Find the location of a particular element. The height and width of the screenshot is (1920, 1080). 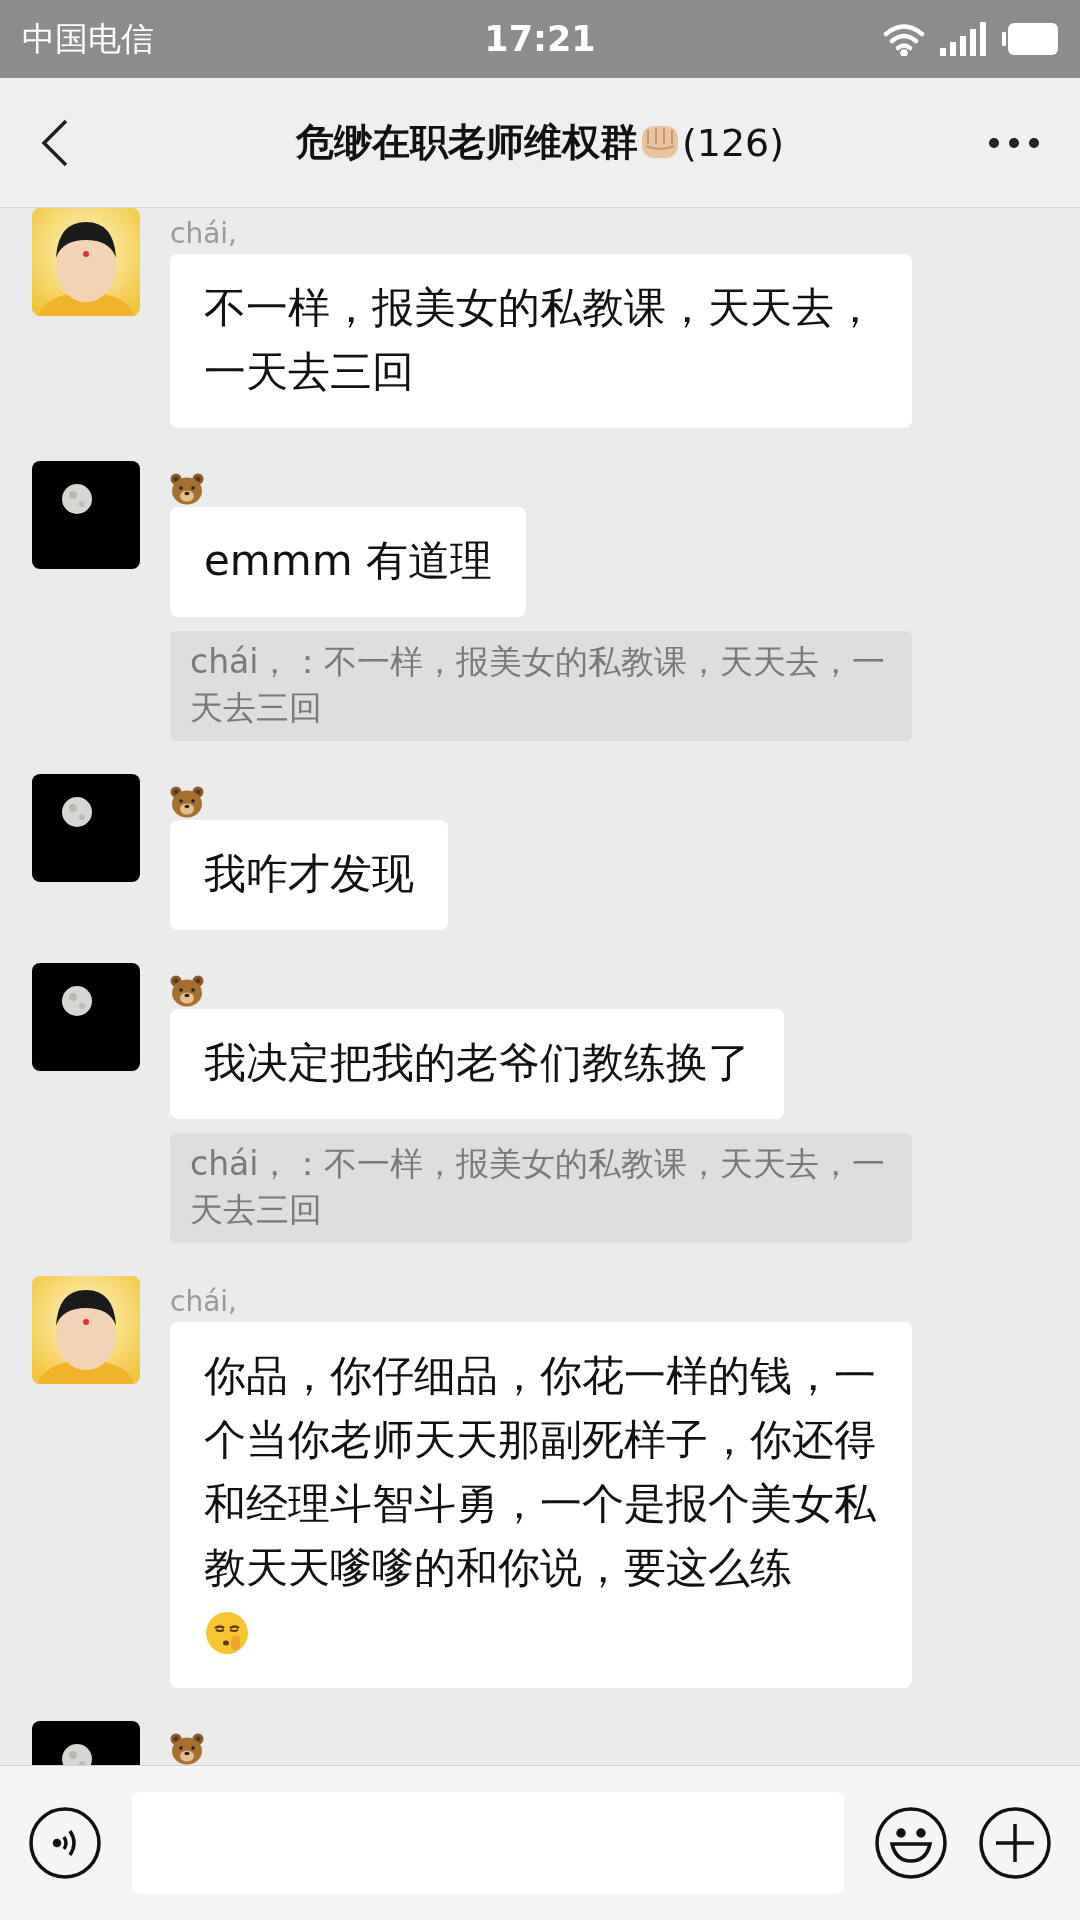

message-text: 我咋才发现 is located at coordinates (309, 873).